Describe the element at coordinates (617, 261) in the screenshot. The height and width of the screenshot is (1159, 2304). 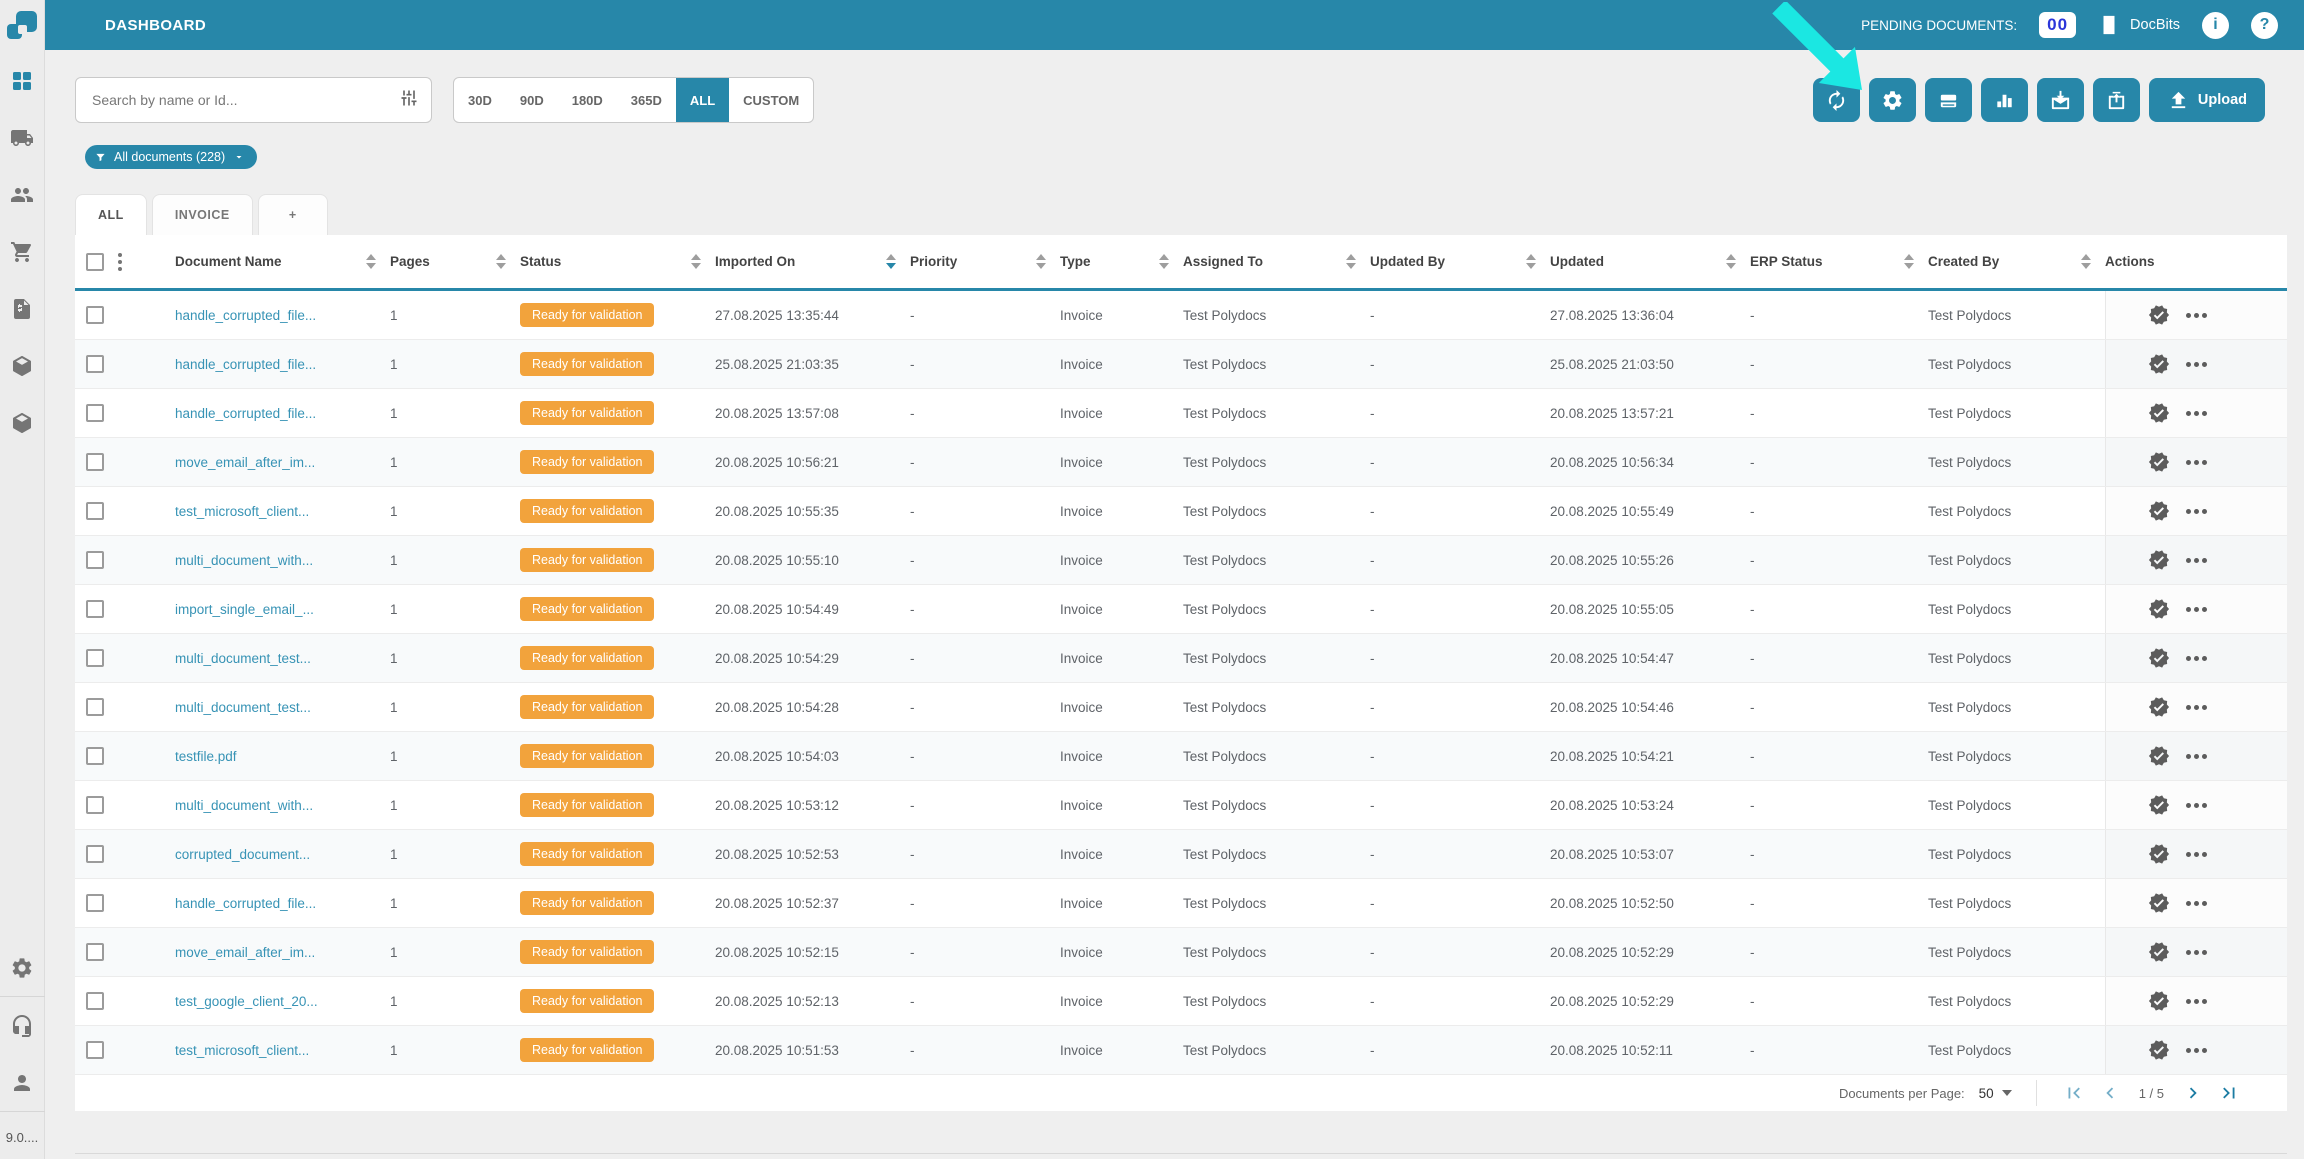
I see `column-header: Status` at that location.